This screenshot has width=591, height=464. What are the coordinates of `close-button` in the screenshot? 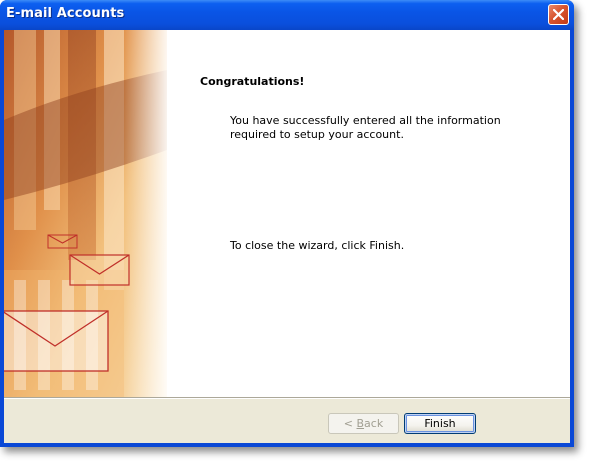 It's located at (558, 14).